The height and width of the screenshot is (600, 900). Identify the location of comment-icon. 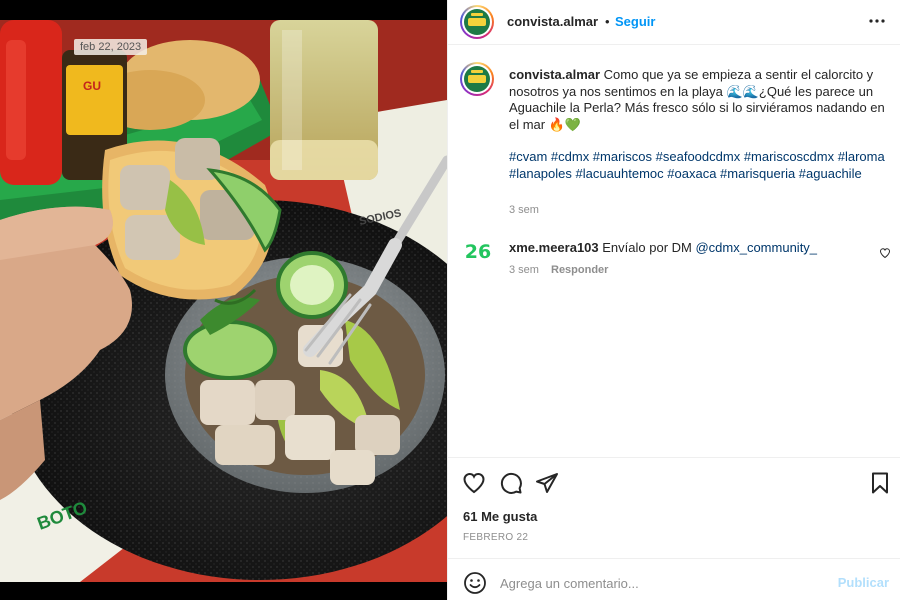
(511, 483).